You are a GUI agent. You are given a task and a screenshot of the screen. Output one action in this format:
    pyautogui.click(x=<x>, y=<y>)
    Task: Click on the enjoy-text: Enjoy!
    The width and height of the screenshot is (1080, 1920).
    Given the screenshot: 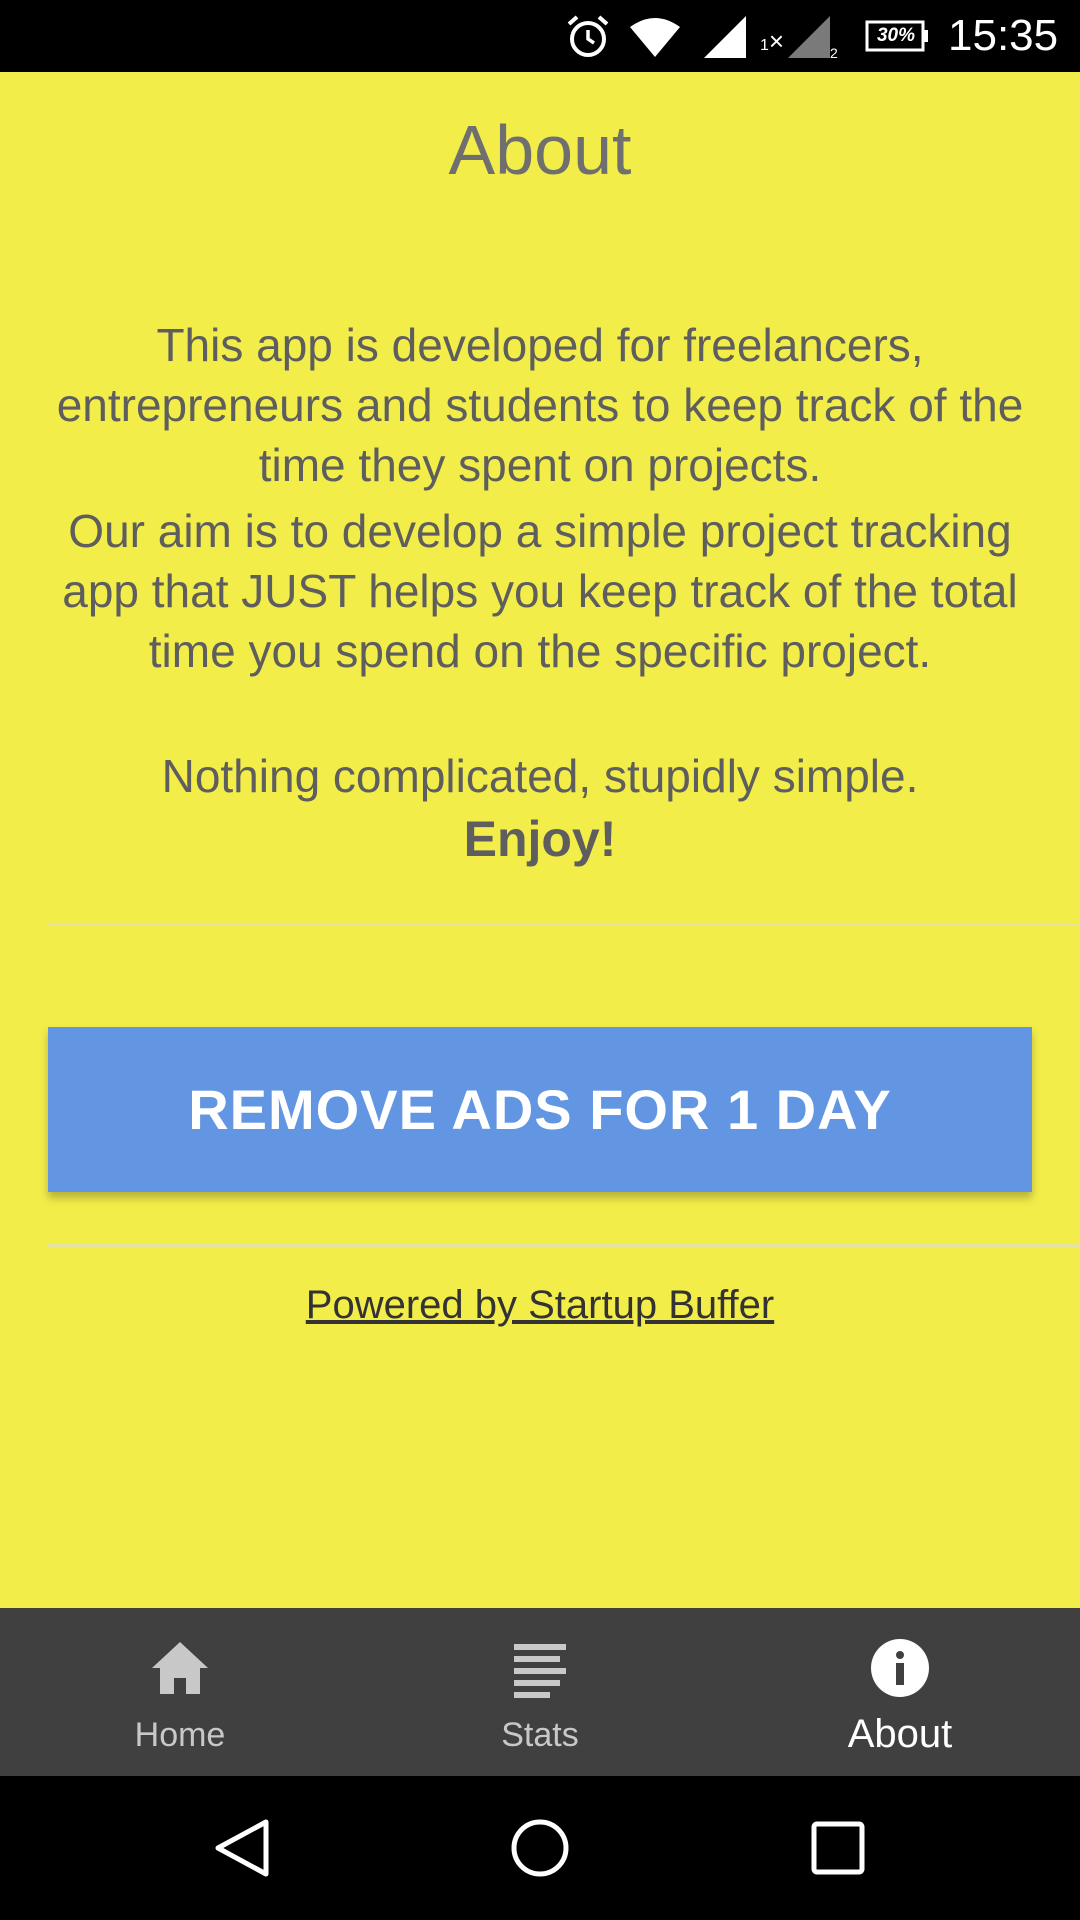 What is the action you would take?
    pyautogui.click(x=540, y=839)
    